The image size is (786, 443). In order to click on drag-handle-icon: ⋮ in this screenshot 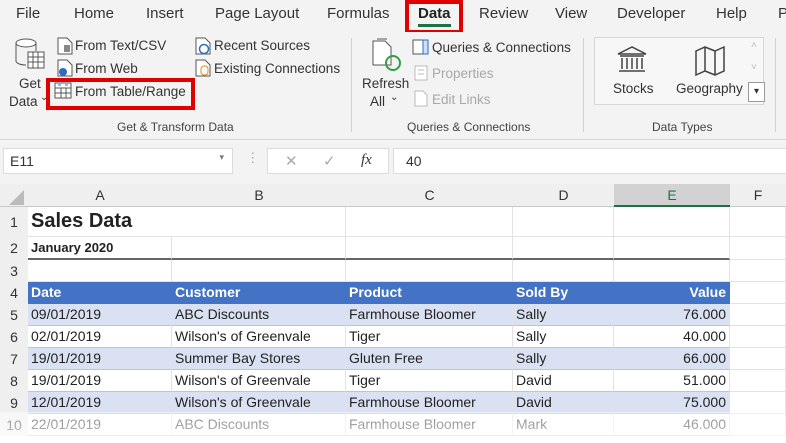, I will do `click(253, 158)`.